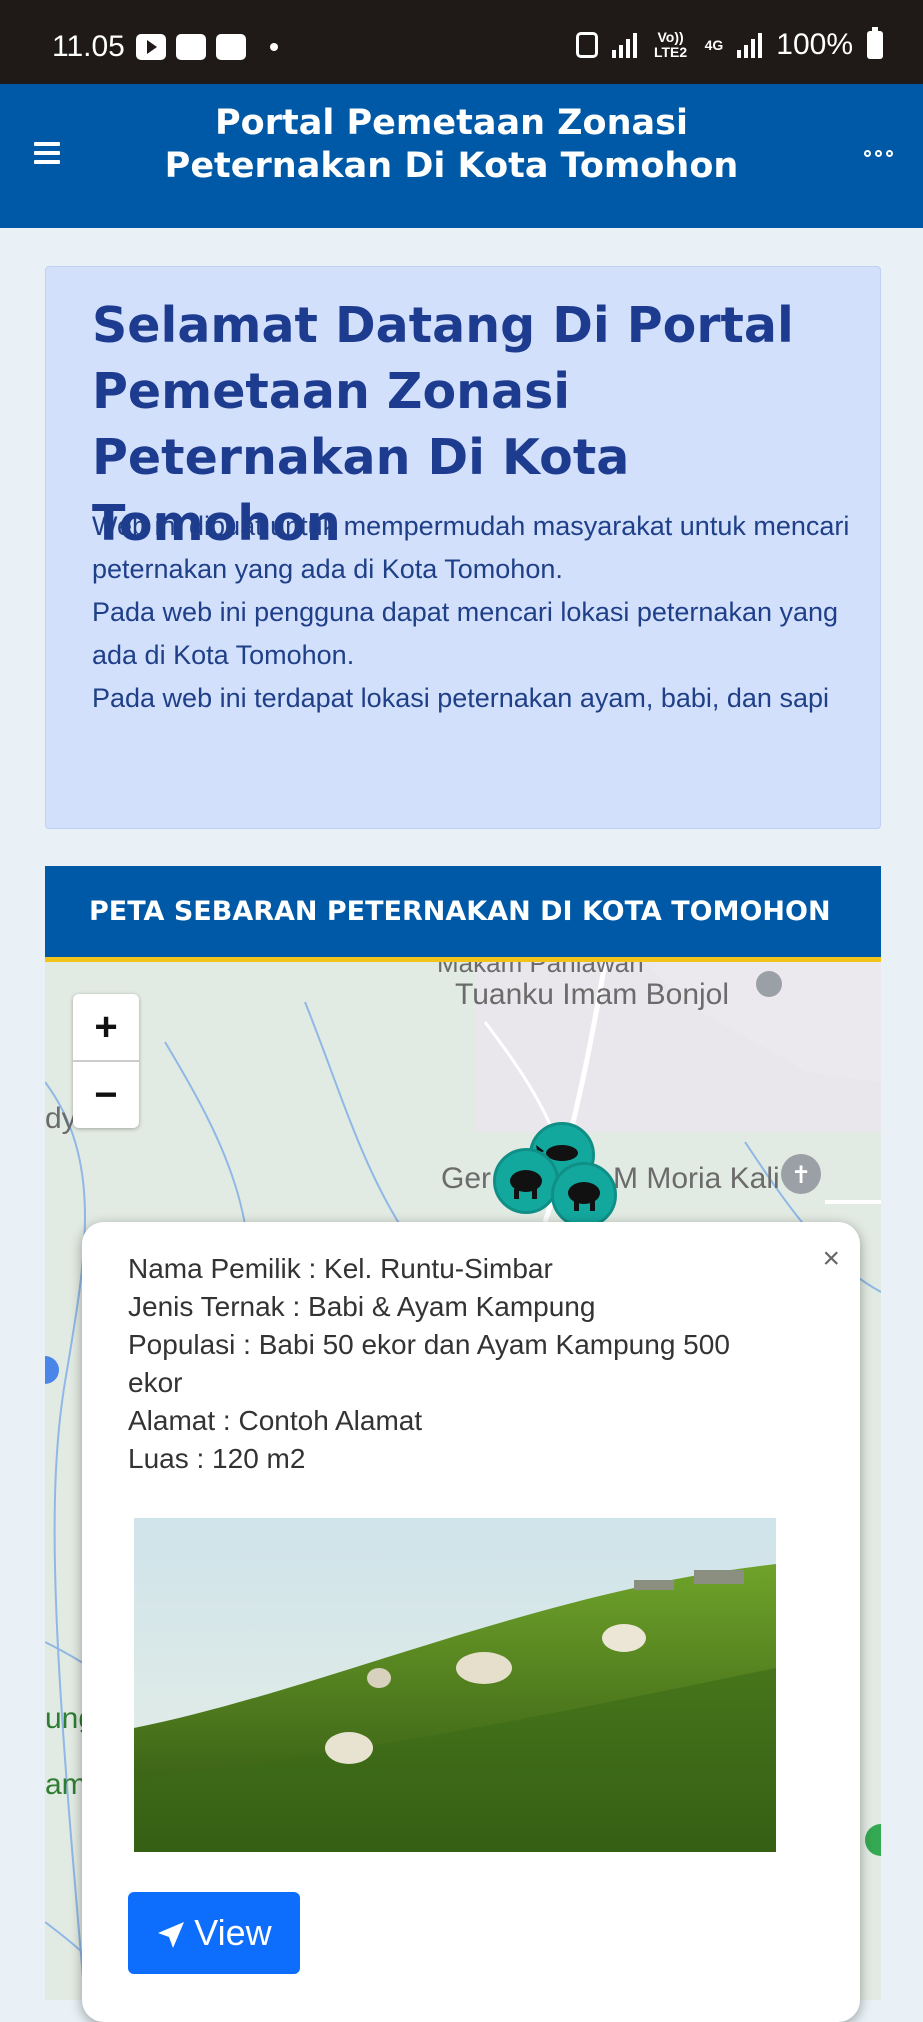 This screenshot has height=2022, width=923. I want to click on signal-icon, so click(624, 45).